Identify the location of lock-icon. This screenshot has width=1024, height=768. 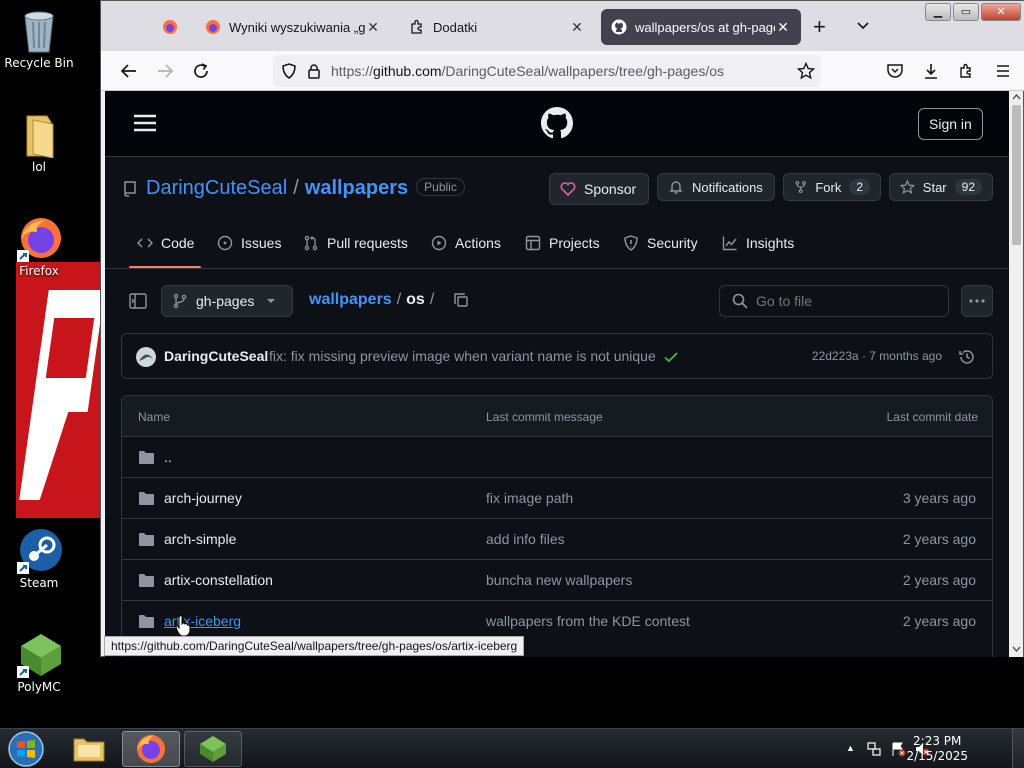
(314, 71).